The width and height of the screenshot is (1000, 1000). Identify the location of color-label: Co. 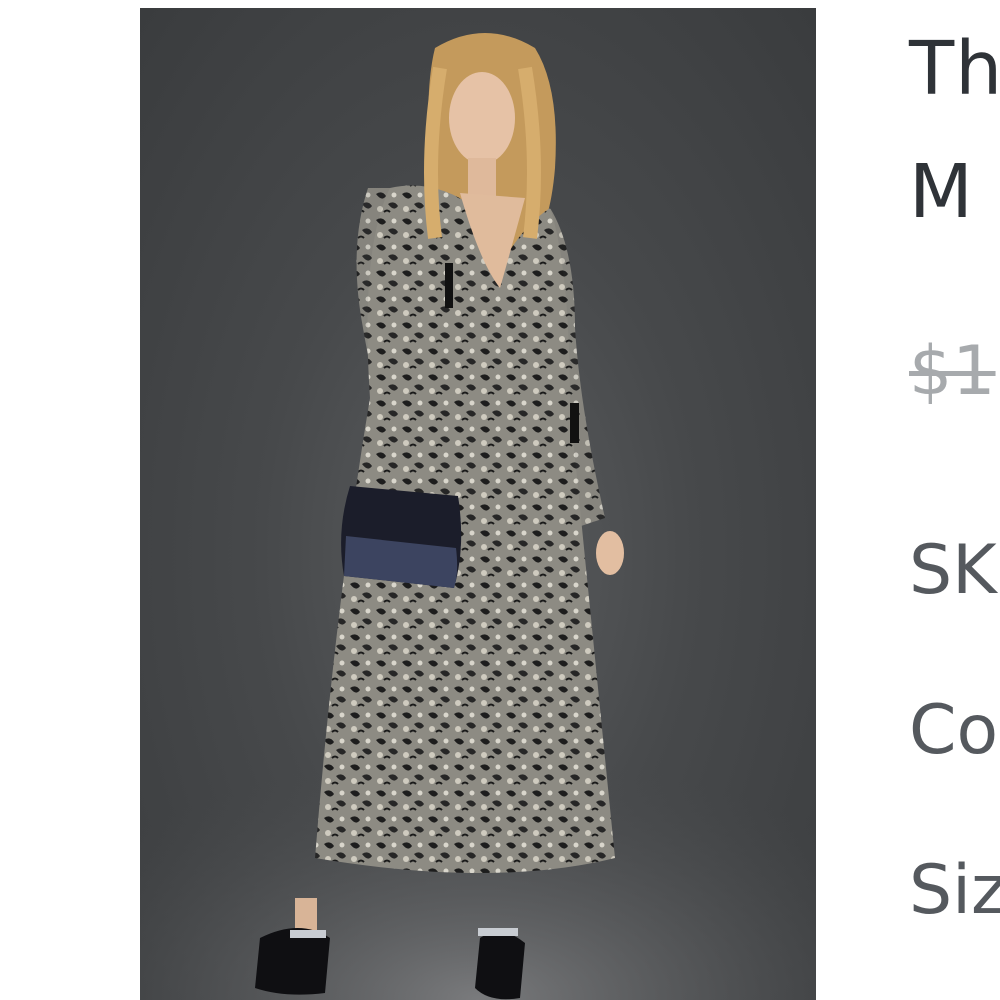
(954, 730).